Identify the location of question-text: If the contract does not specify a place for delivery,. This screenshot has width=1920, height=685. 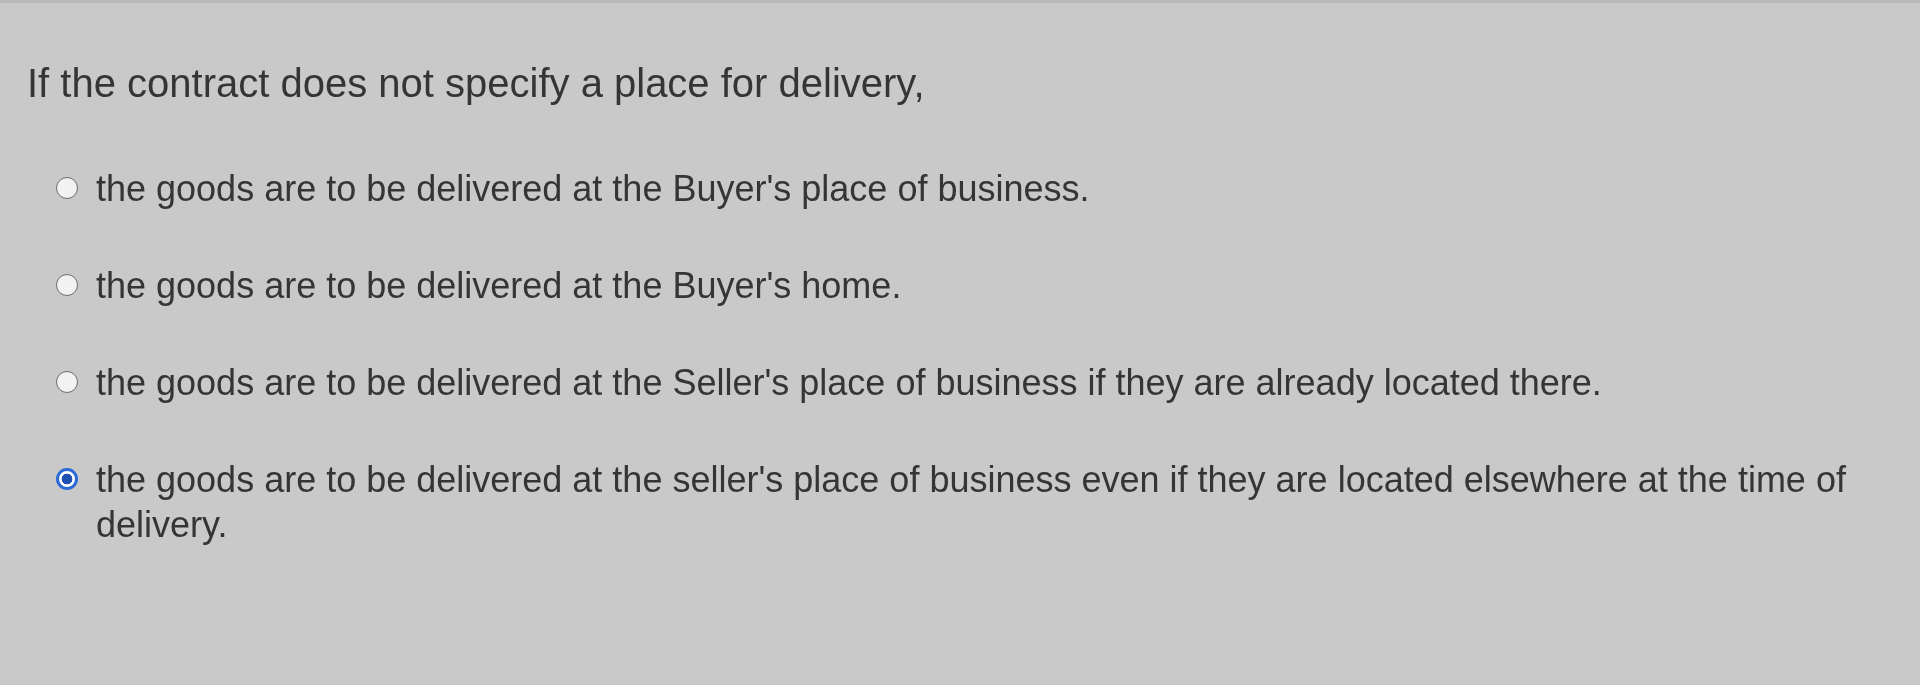
(476, 83).